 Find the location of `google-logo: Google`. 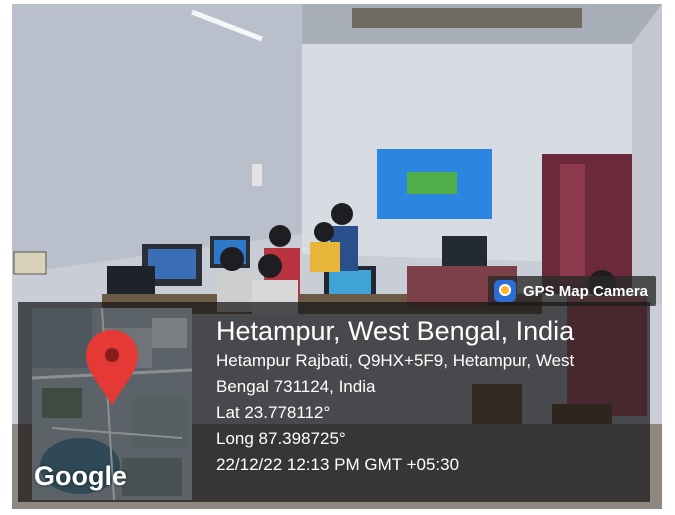

google-logo: Google is located at coordinates (80, 476).